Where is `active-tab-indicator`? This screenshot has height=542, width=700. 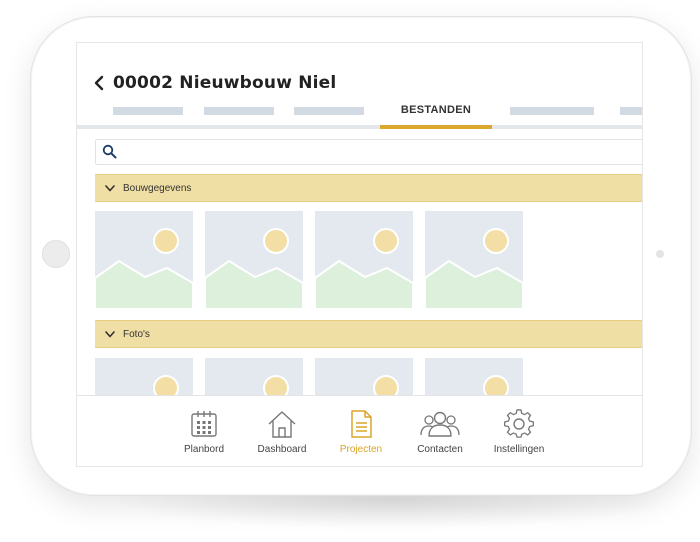 active-tab-indicator is located at coordinates (436, 127).